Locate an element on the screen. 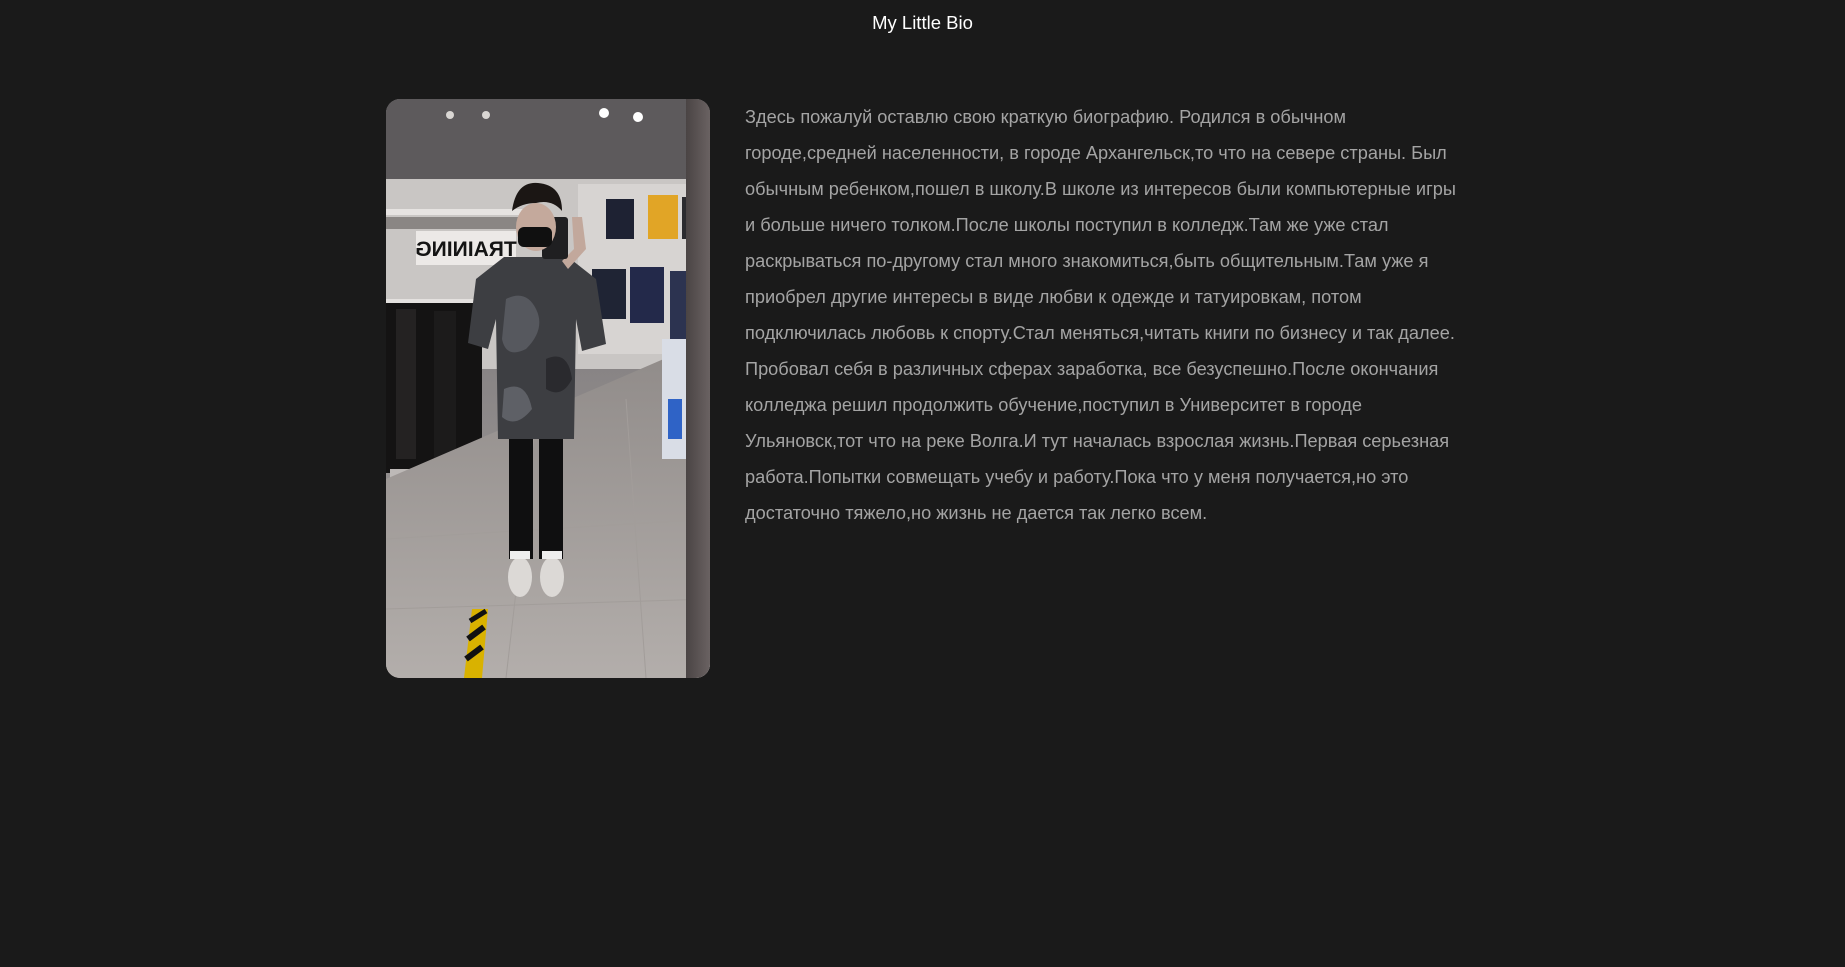 The image size is (1845, 967). page-header: My Little Bio is located at coordinates (922, 23).